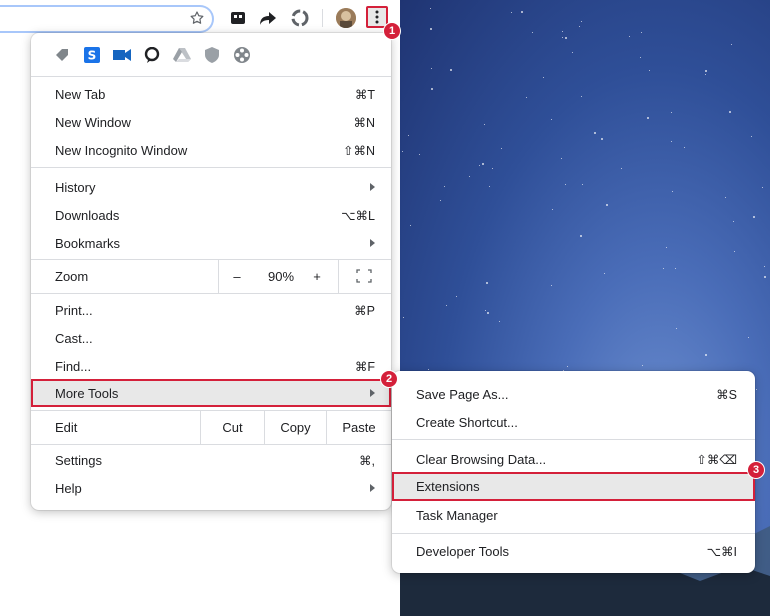 The height and width of the screenshot is (616, 770). I want to click on divider, so click(338, 276).